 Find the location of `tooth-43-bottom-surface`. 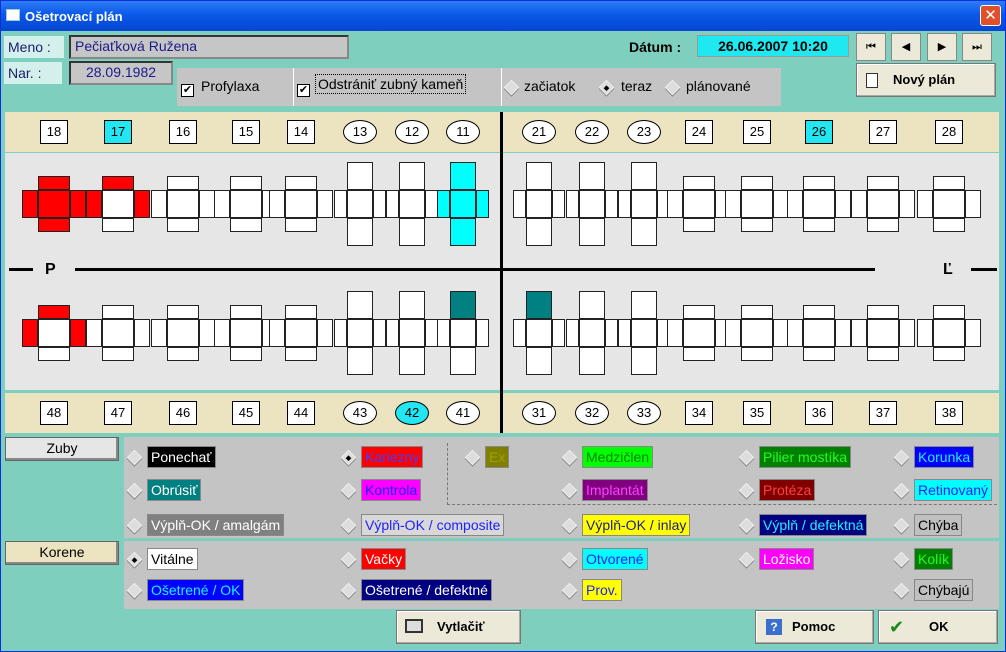

tooth-43-bottom-surface is located at coordinates (360, 361).